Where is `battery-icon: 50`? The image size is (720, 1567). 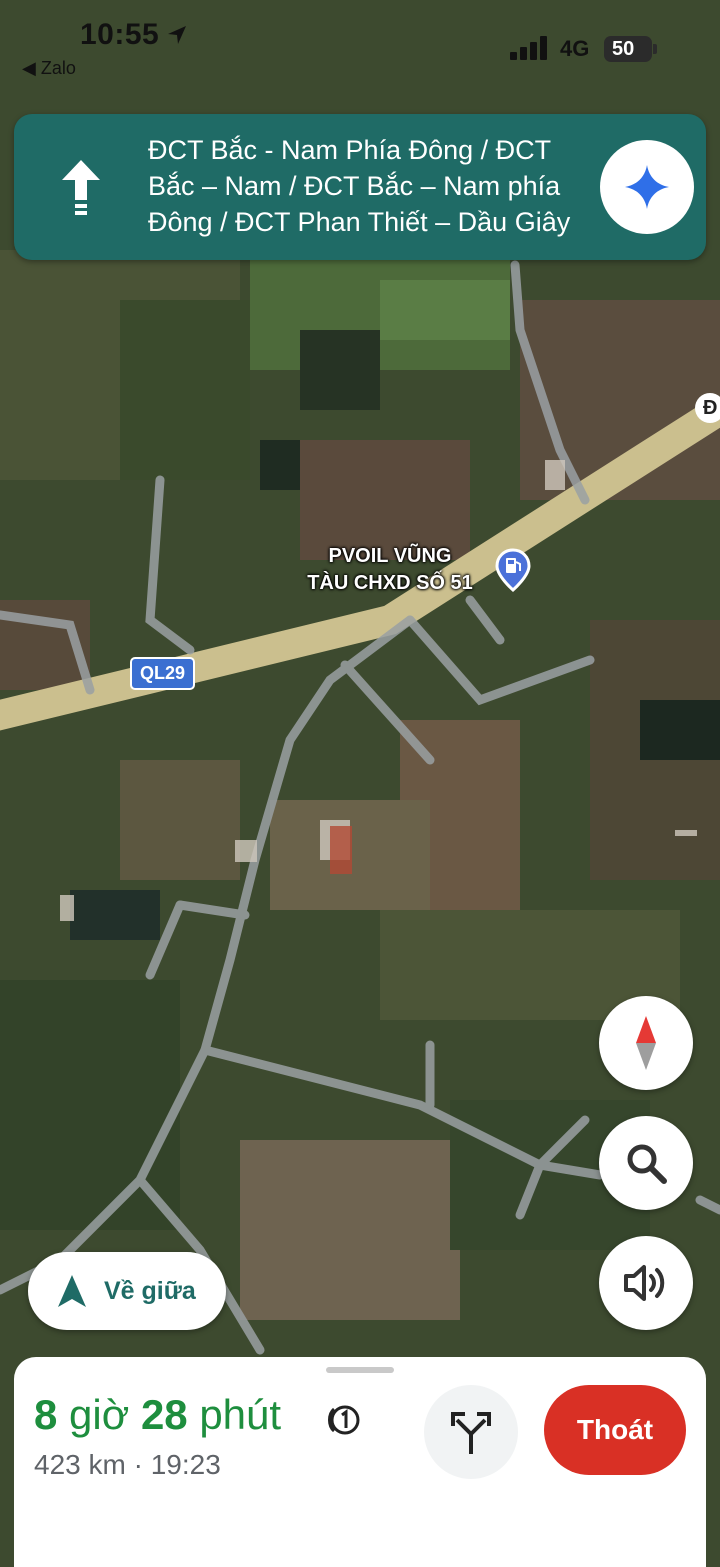 battery-icon: 50 is located at coordinates (630, 49).